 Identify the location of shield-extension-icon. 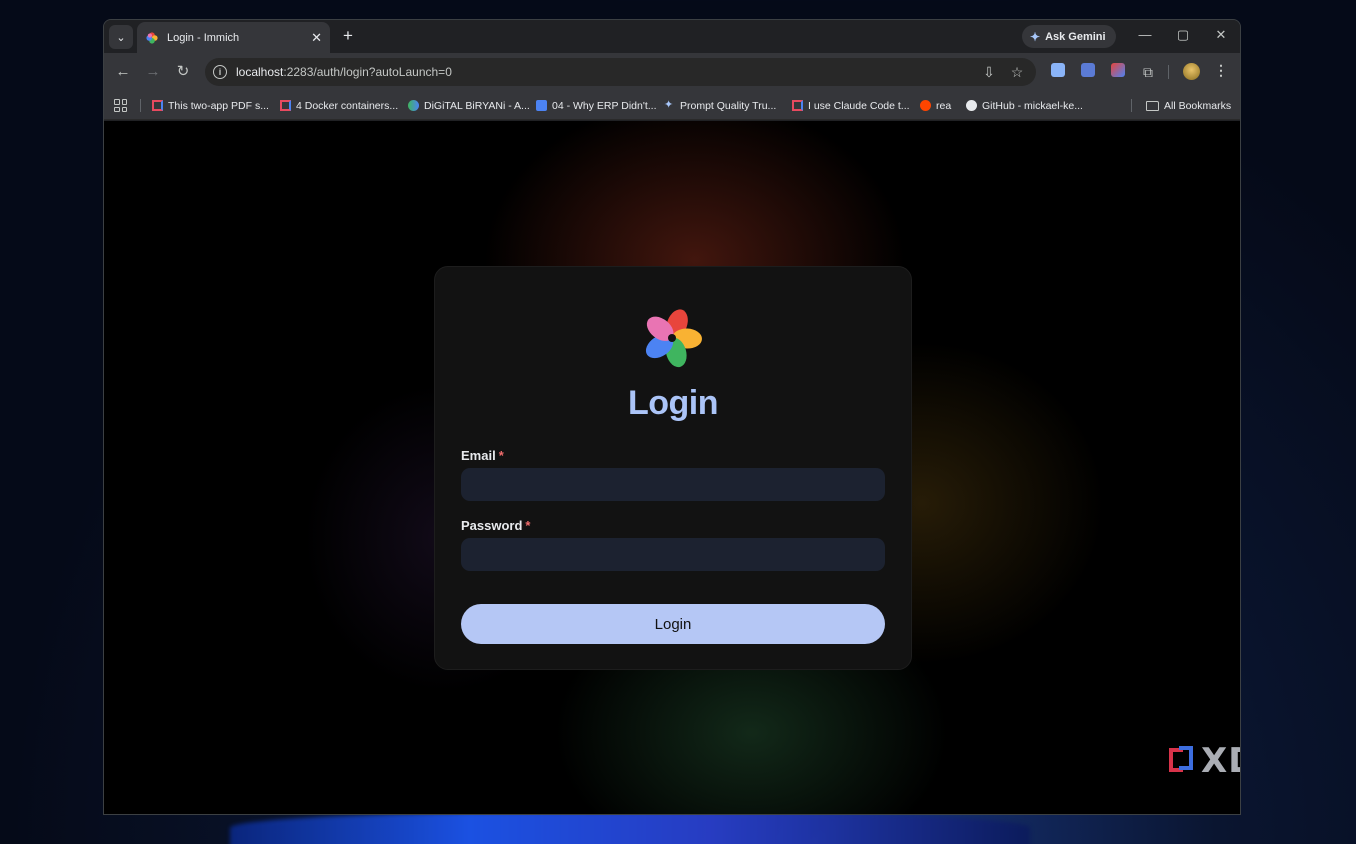
(1088, 70).